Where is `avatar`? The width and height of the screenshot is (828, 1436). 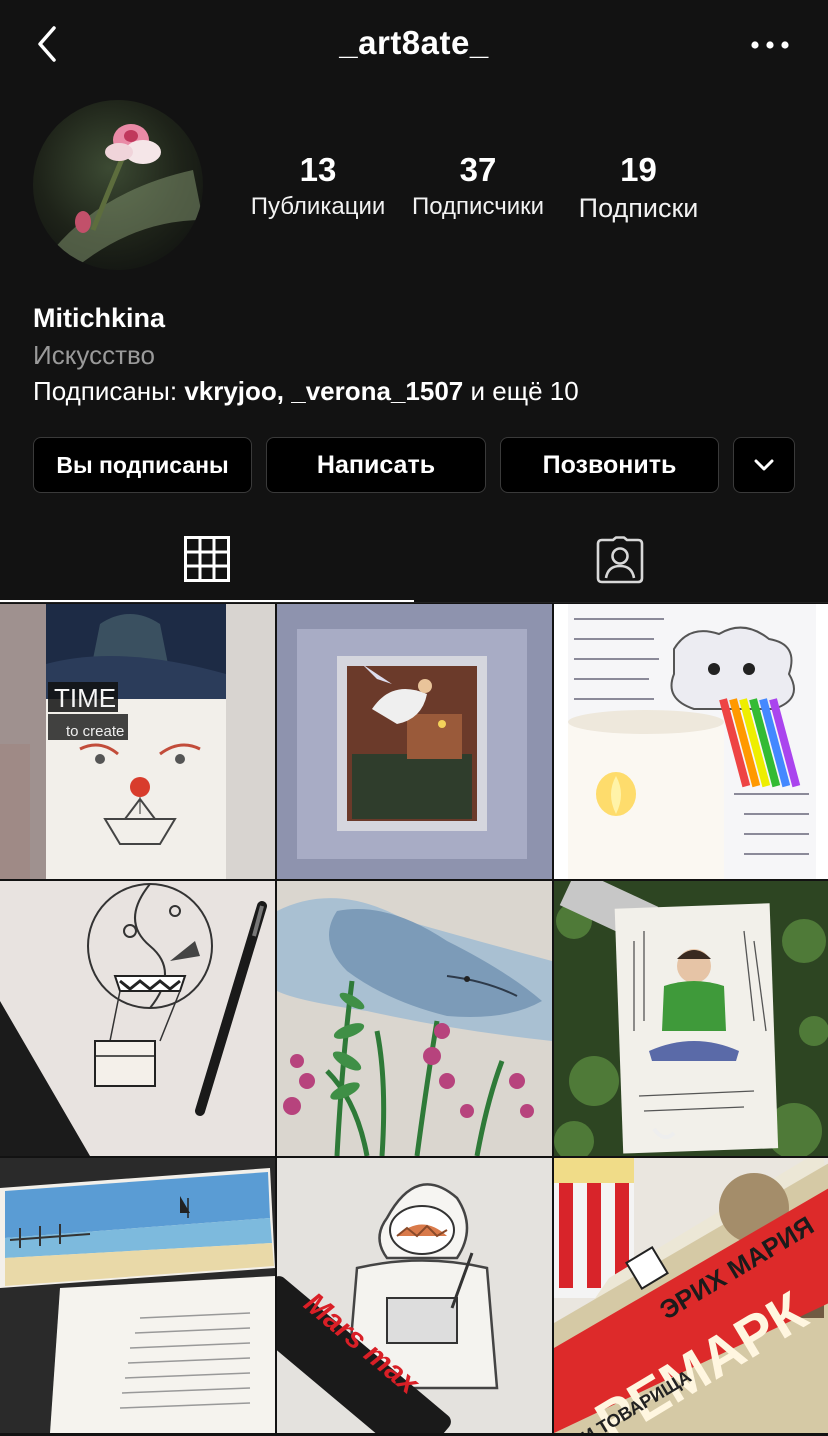
avatar is located at coordinates (118, 185).